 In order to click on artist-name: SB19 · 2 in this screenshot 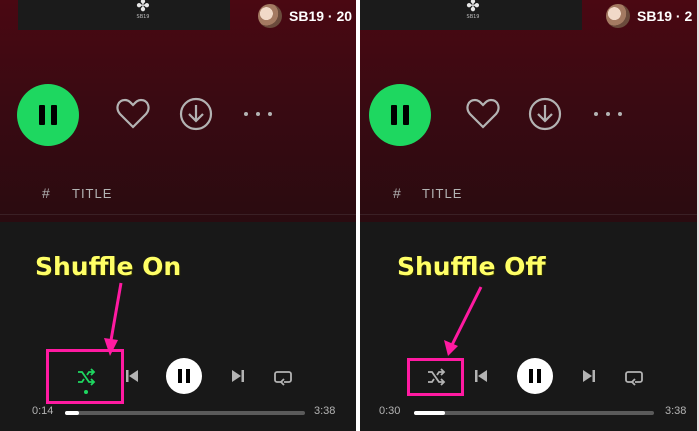, I will do `click(664, 16)`.